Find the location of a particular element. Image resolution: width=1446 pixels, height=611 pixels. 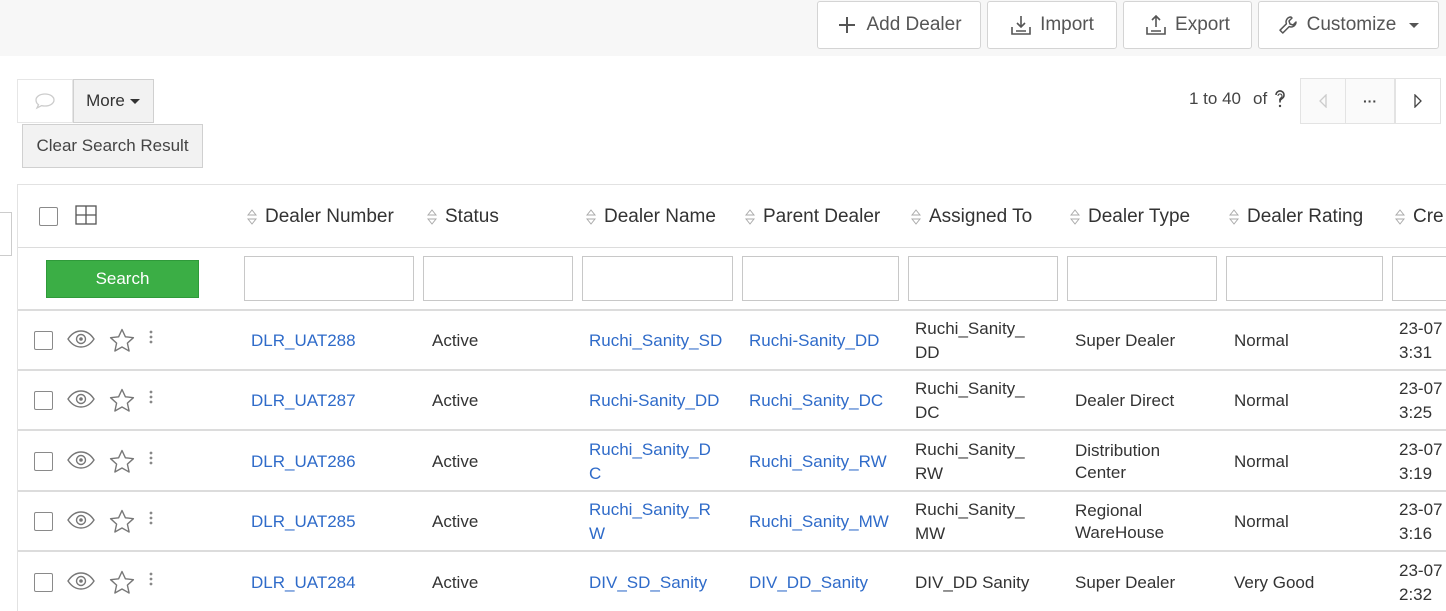

filter-dealer-type-input is located at coordinates (1142, 278).